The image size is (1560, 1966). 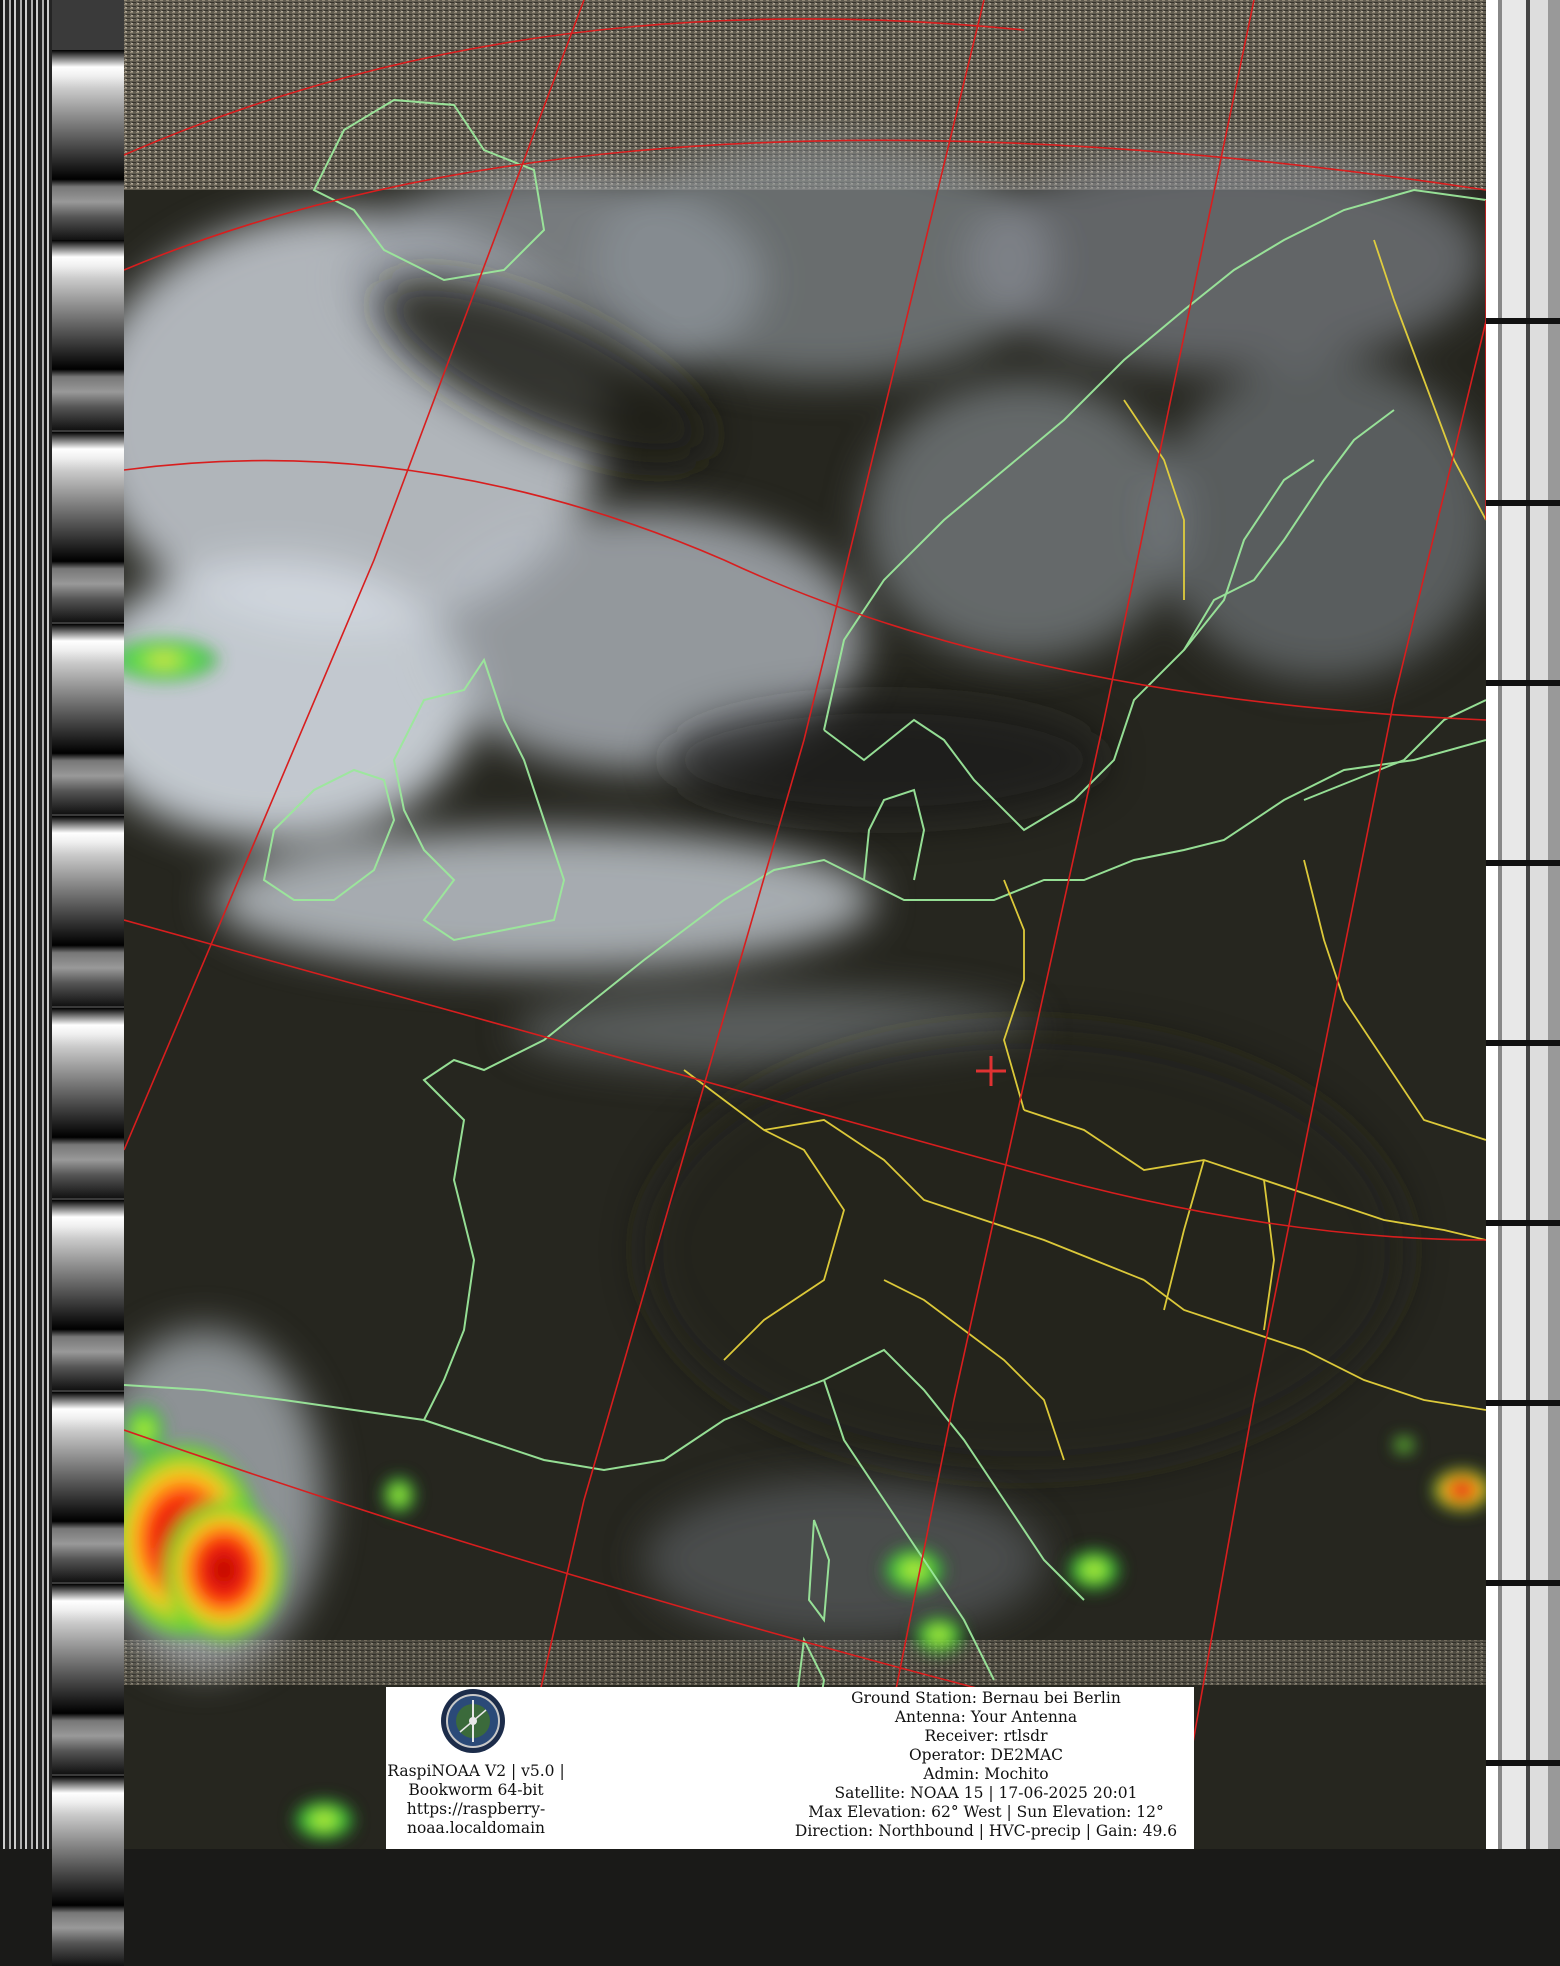 What do you see at coordinates (476, 1809) in the screenshot?
I see `software-line: https://raspberry-` at bounding box center [476, 1809].